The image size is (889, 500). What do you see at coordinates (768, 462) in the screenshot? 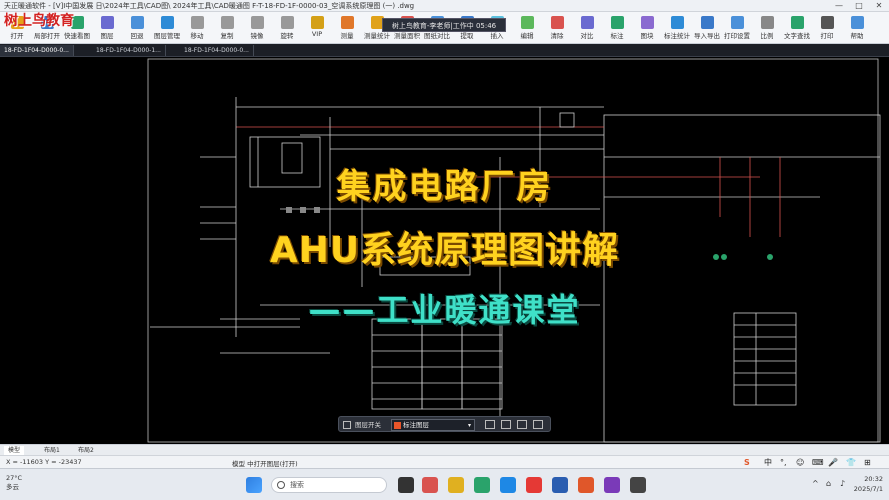
I see `ime-lang: 中` at bounding box center [768, 462].